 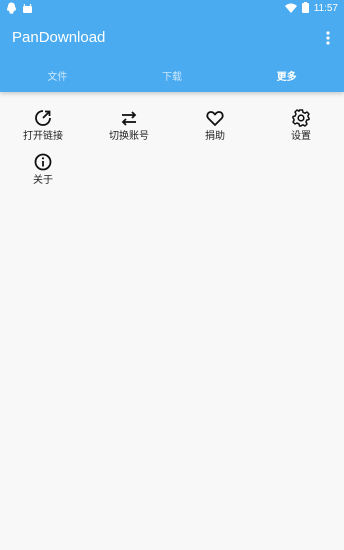 What do you see at coordinates (215, 118) in the screenshot?
I see `heart-icon` at bounding box center [215, 118].